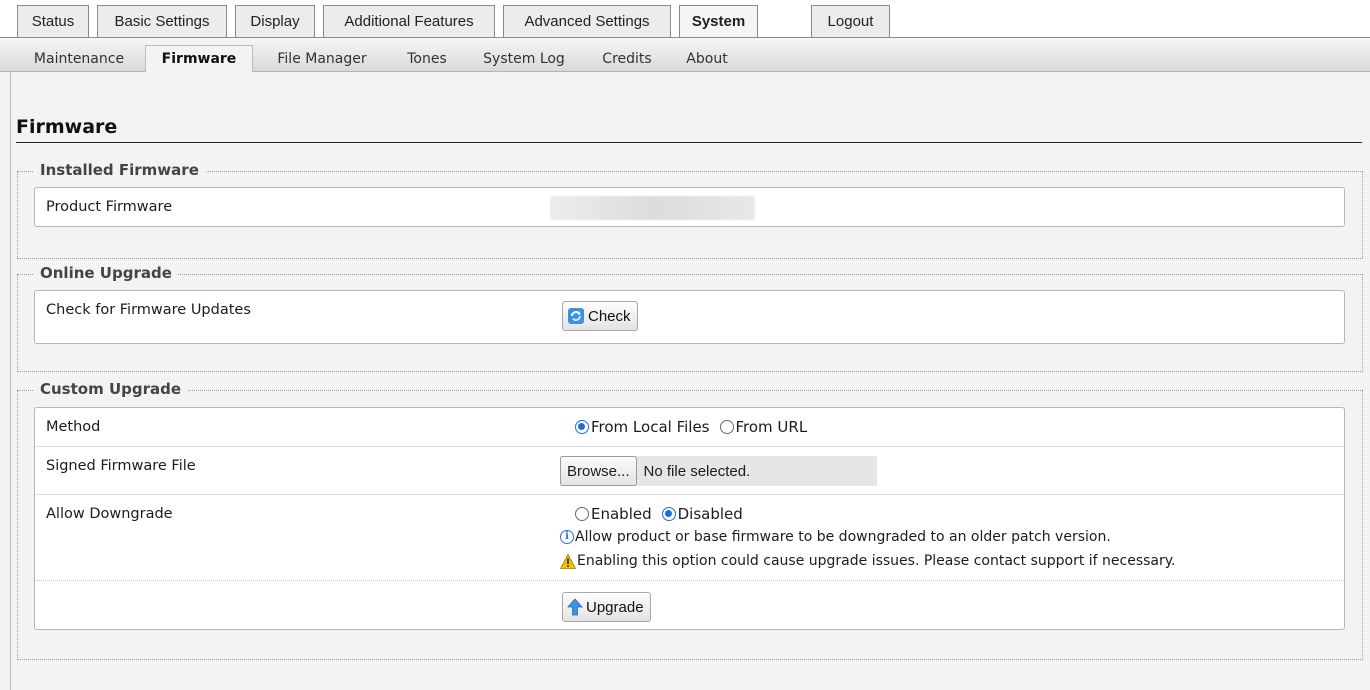  Describe the element at coordinates (575, 607) in the screenshot. I see `upload-arrow-icon` at that location.